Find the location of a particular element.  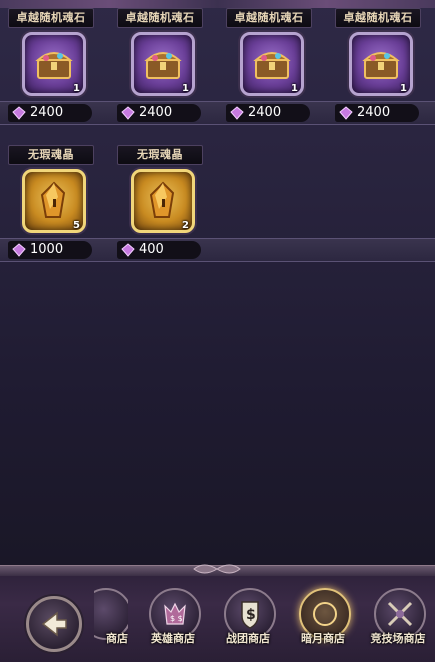

price-bar-2: 1000 400 is located at coordinates (217, 250).